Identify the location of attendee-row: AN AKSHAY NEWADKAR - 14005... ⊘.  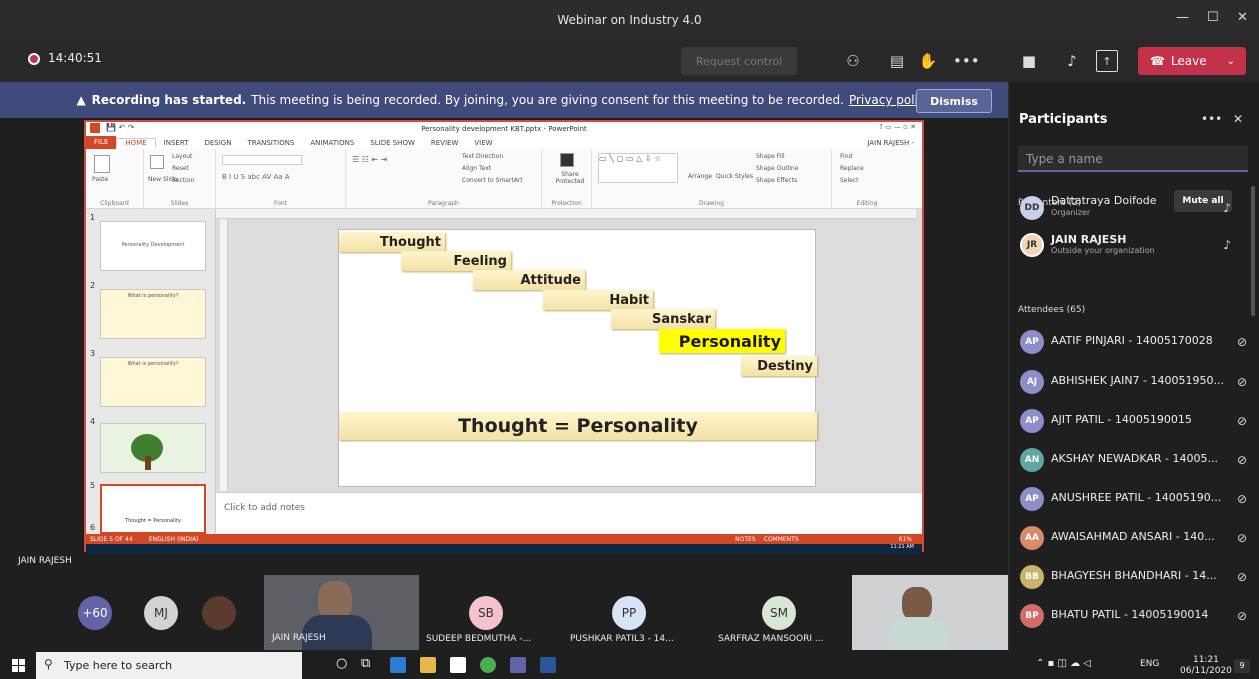
(1133, 460).